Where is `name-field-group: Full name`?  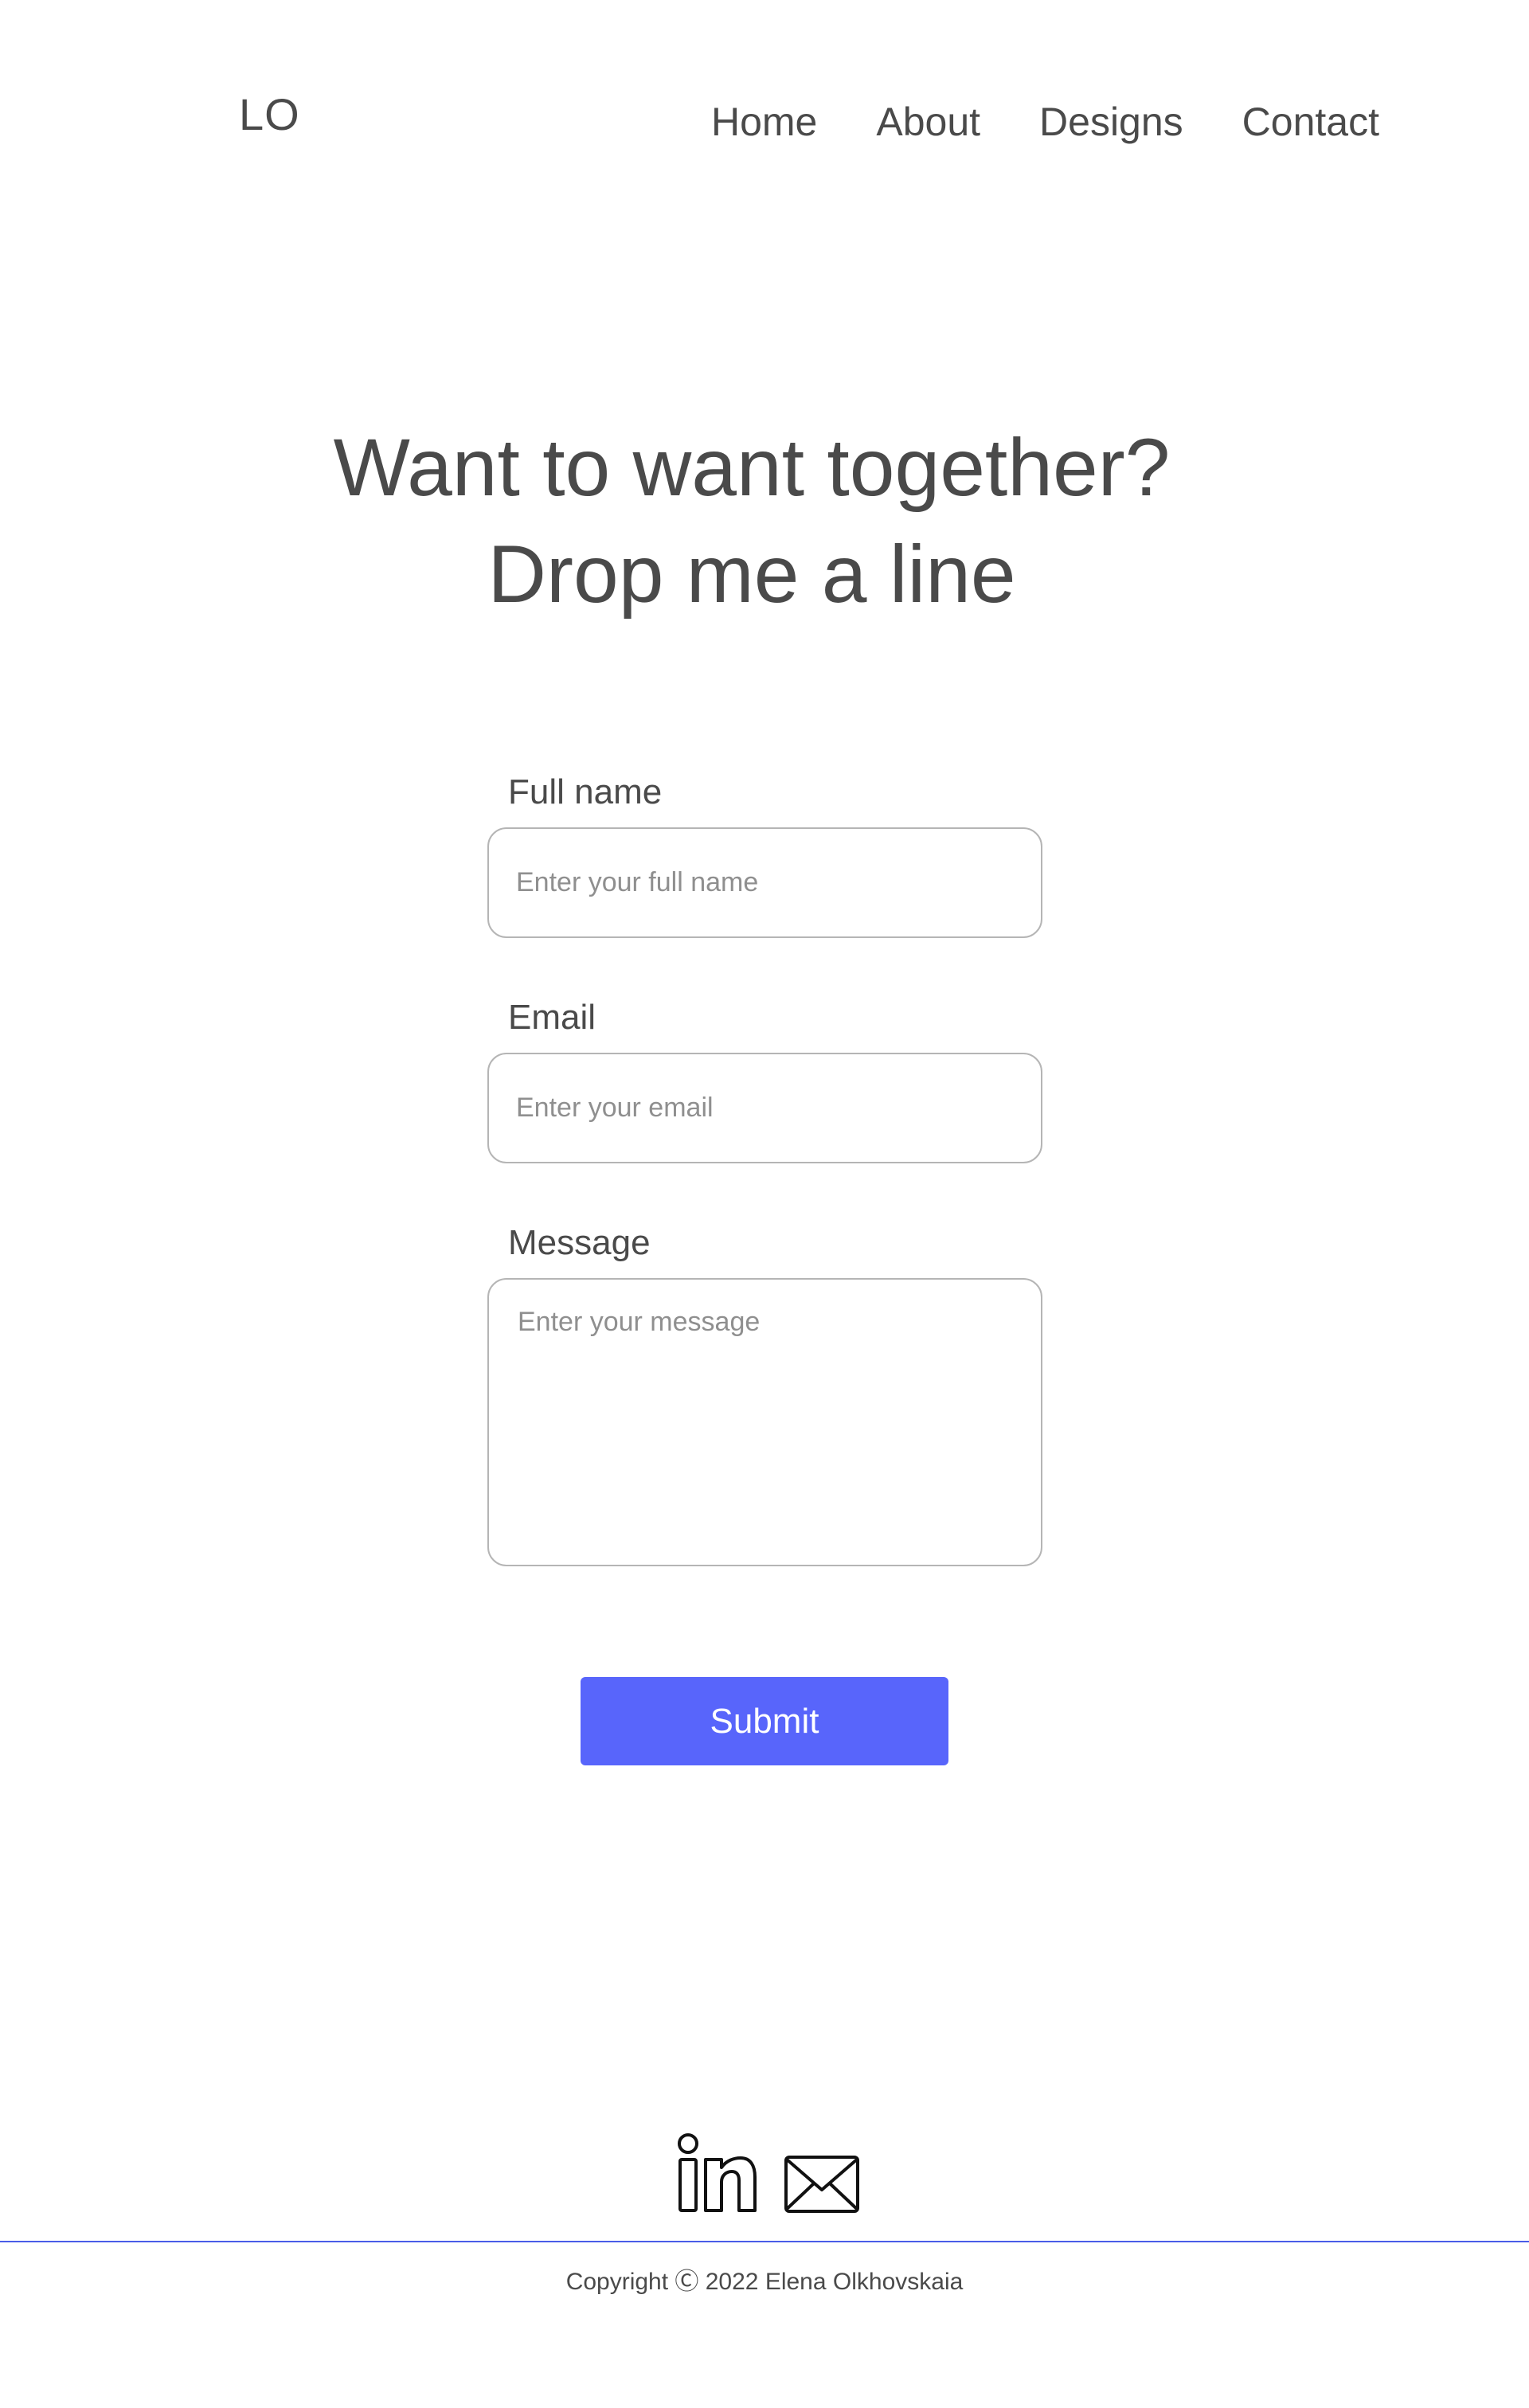 name-field-group: Full name is located at coordinates (764, 853).